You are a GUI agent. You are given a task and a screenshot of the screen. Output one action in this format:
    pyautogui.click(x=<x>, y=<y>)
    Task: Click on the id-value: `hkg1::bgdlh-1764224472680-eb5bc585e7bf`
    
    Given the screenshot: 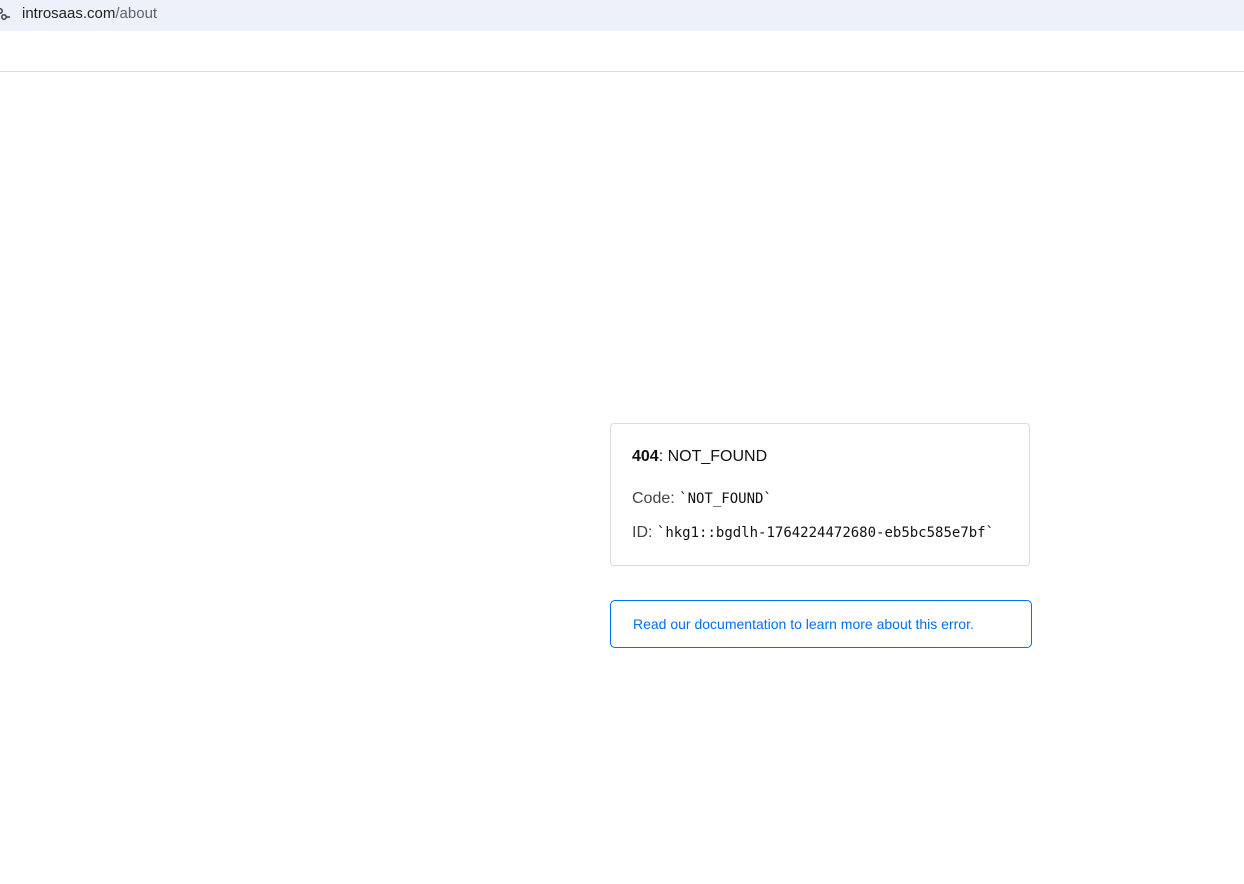 What is the action you would take?
    pyautogui.click(x=825, y=533)
    